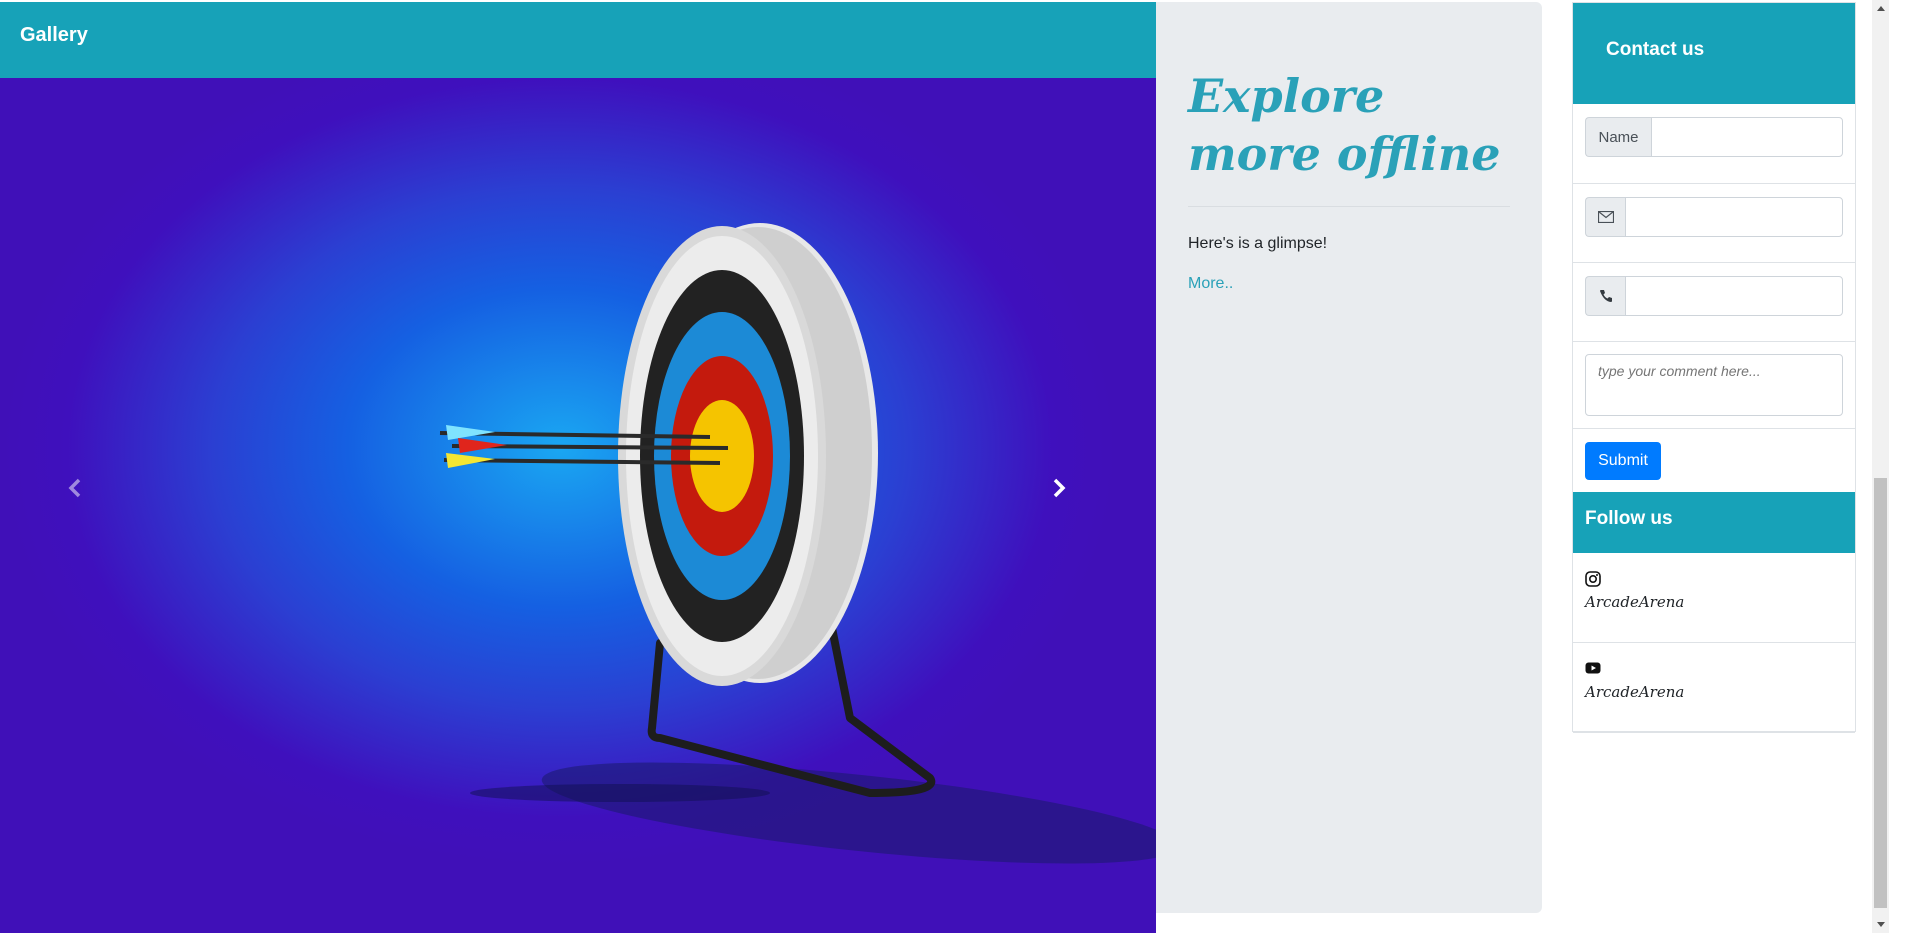 This screenshot has height=933, width=1905. What do you see at coordinates (1747, 137) in the screenshot?
I see `name-input` at bounding box center [1747, 137].